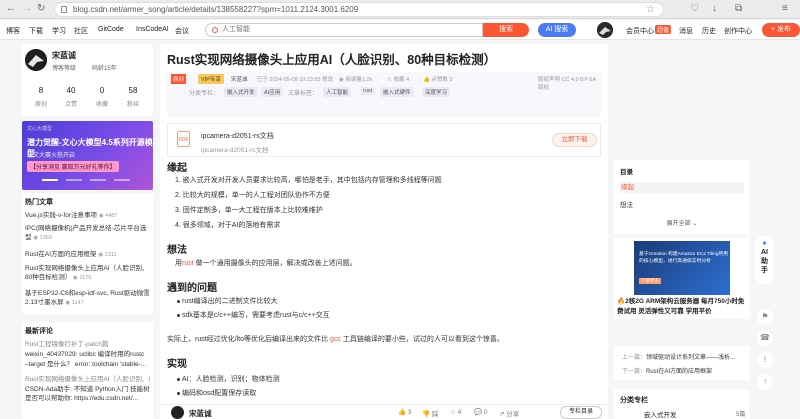  I want to click on reload-icon: ↻, so click(41, 8).